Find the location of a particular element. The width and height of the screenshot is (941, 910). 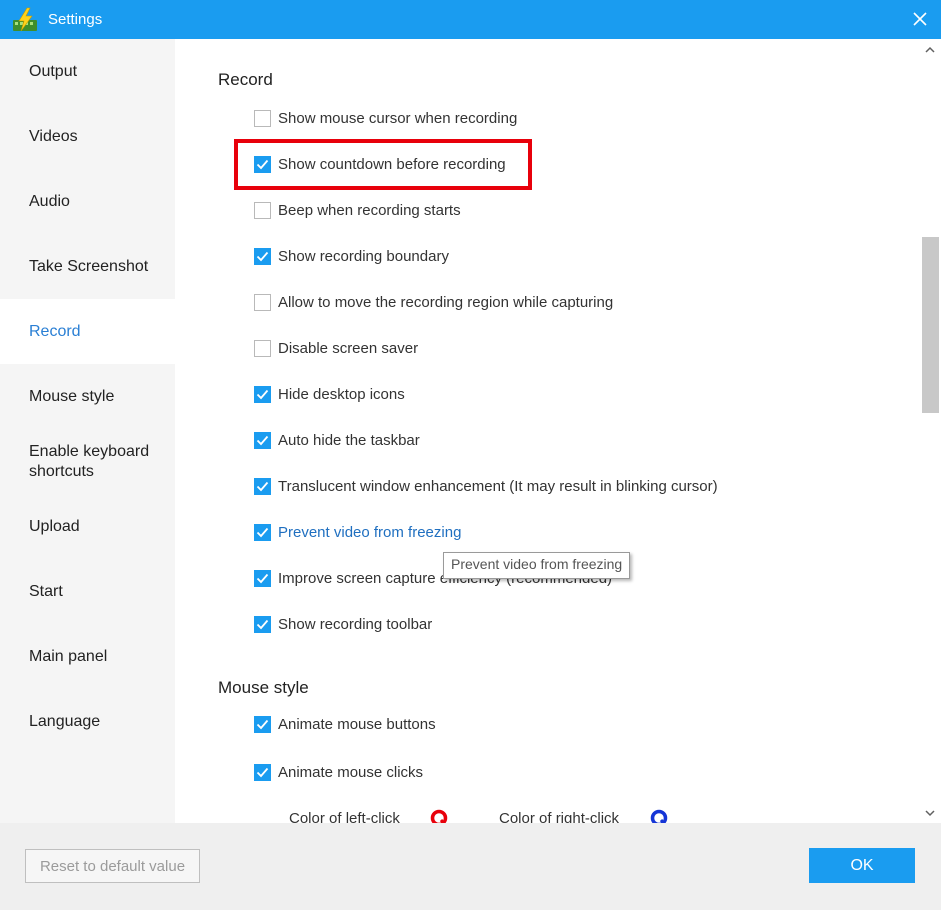

option-prevent-video-freezing: Prevent video from freezing is located at coordinates (357, 532).